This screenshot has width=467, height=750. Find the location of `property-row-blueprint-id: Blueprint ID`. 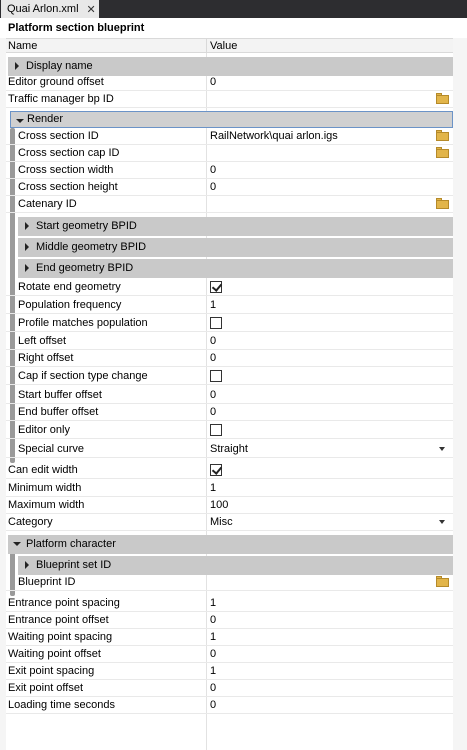

property-row-blueprint-id: Blueprint ID is located at coordinates (229, 582).